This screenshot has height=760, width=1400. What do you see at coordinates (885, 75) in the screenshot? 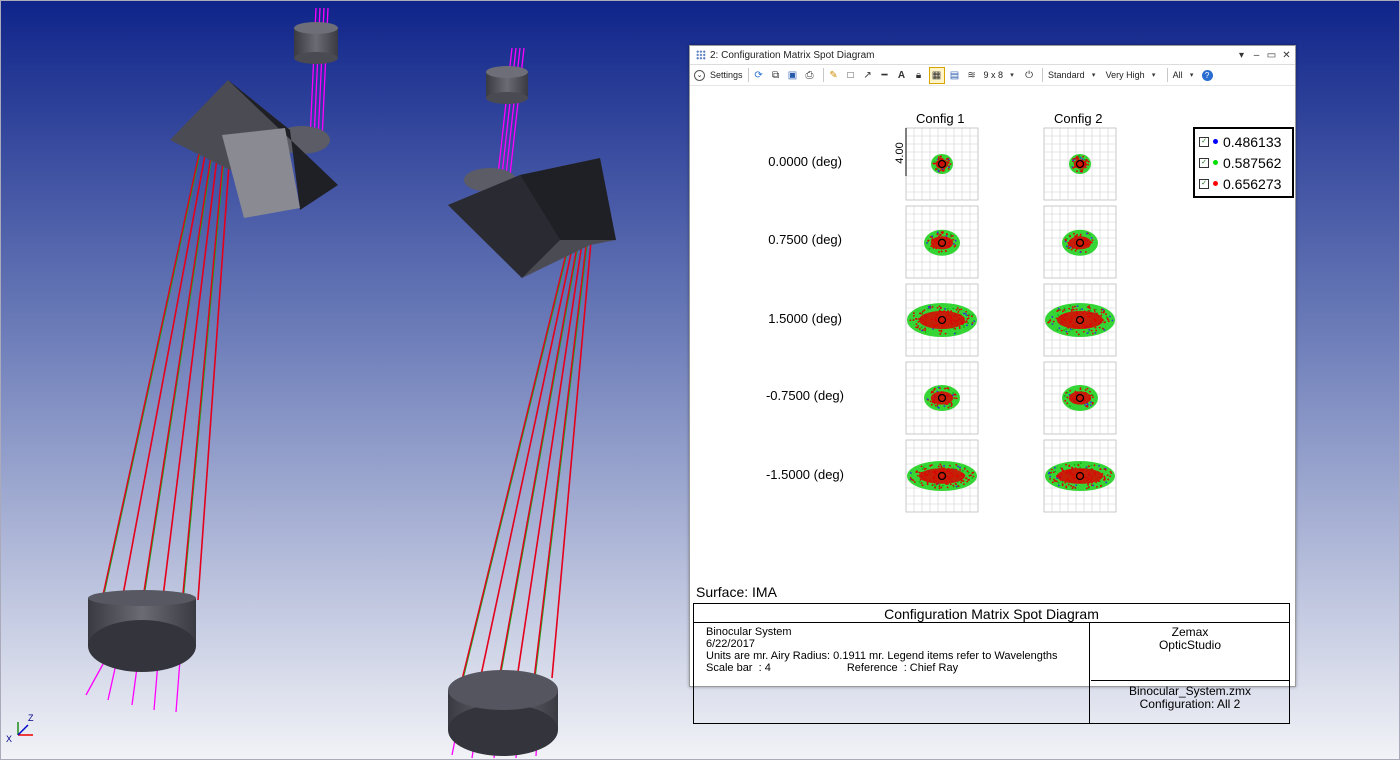
I see `line-icon: ━` at bounding box center [885, 75].